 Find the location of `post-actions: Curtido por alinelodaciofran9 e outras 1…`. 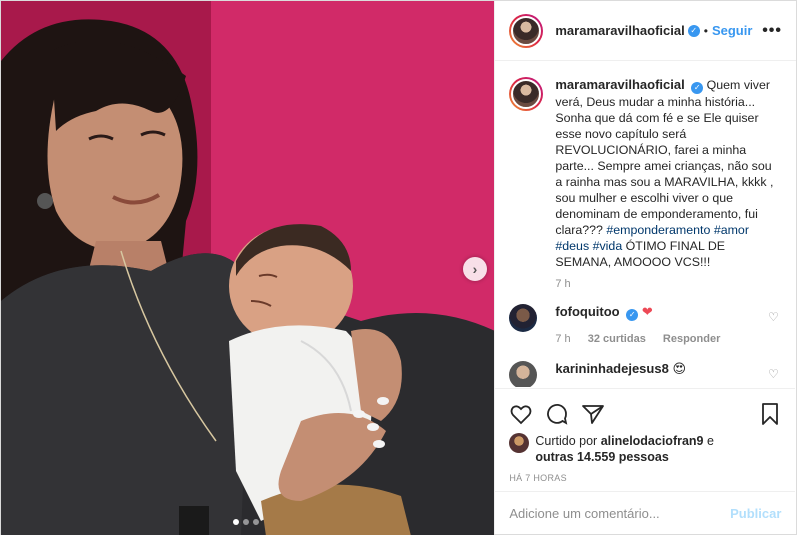

post-actions: Curtido por alinelodaciofran9 e outras 1… is located at coordinates (645, 435).